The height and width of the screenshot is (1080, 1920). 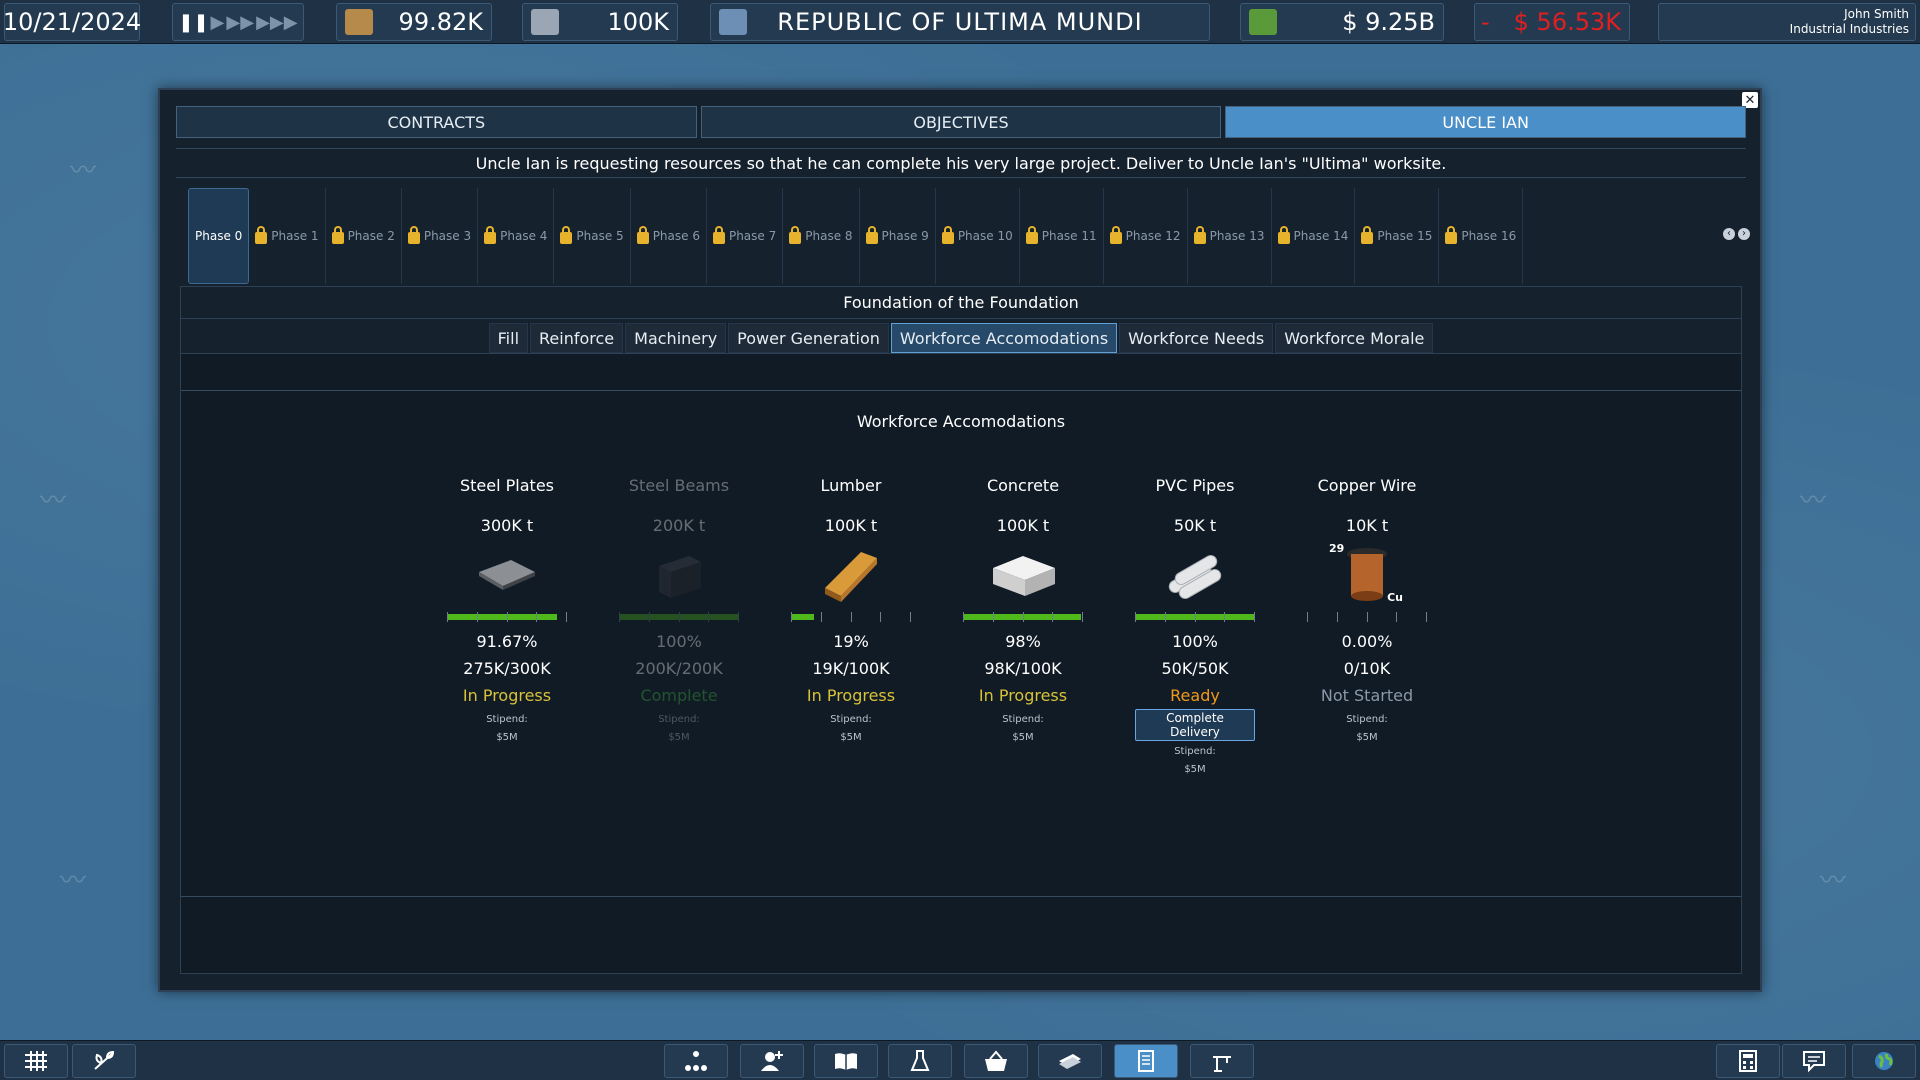 I want to click on money-delta: - $ 56.53K, so click(x=1552, y=22).